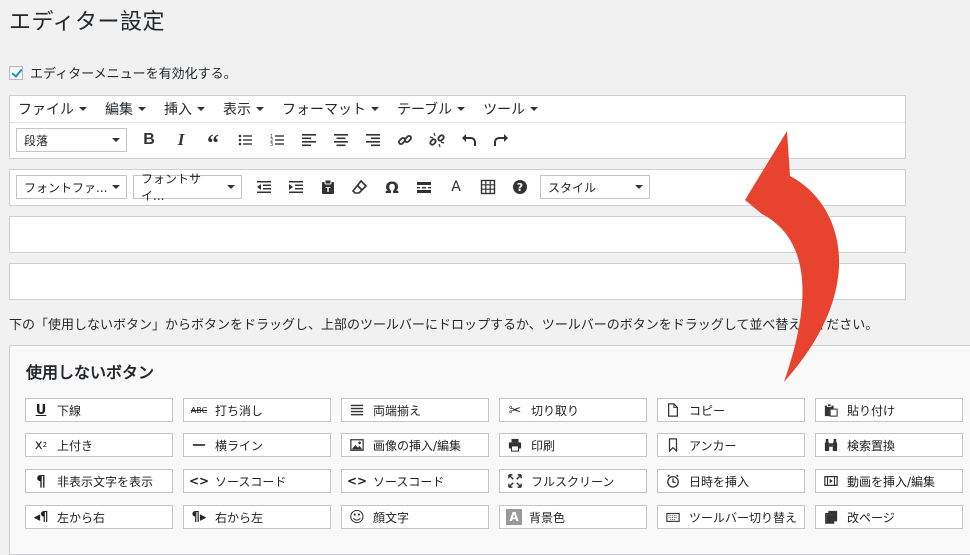 This screenshot has width=970, height=555. I want to click on align-left-icon, so click(309, 140).